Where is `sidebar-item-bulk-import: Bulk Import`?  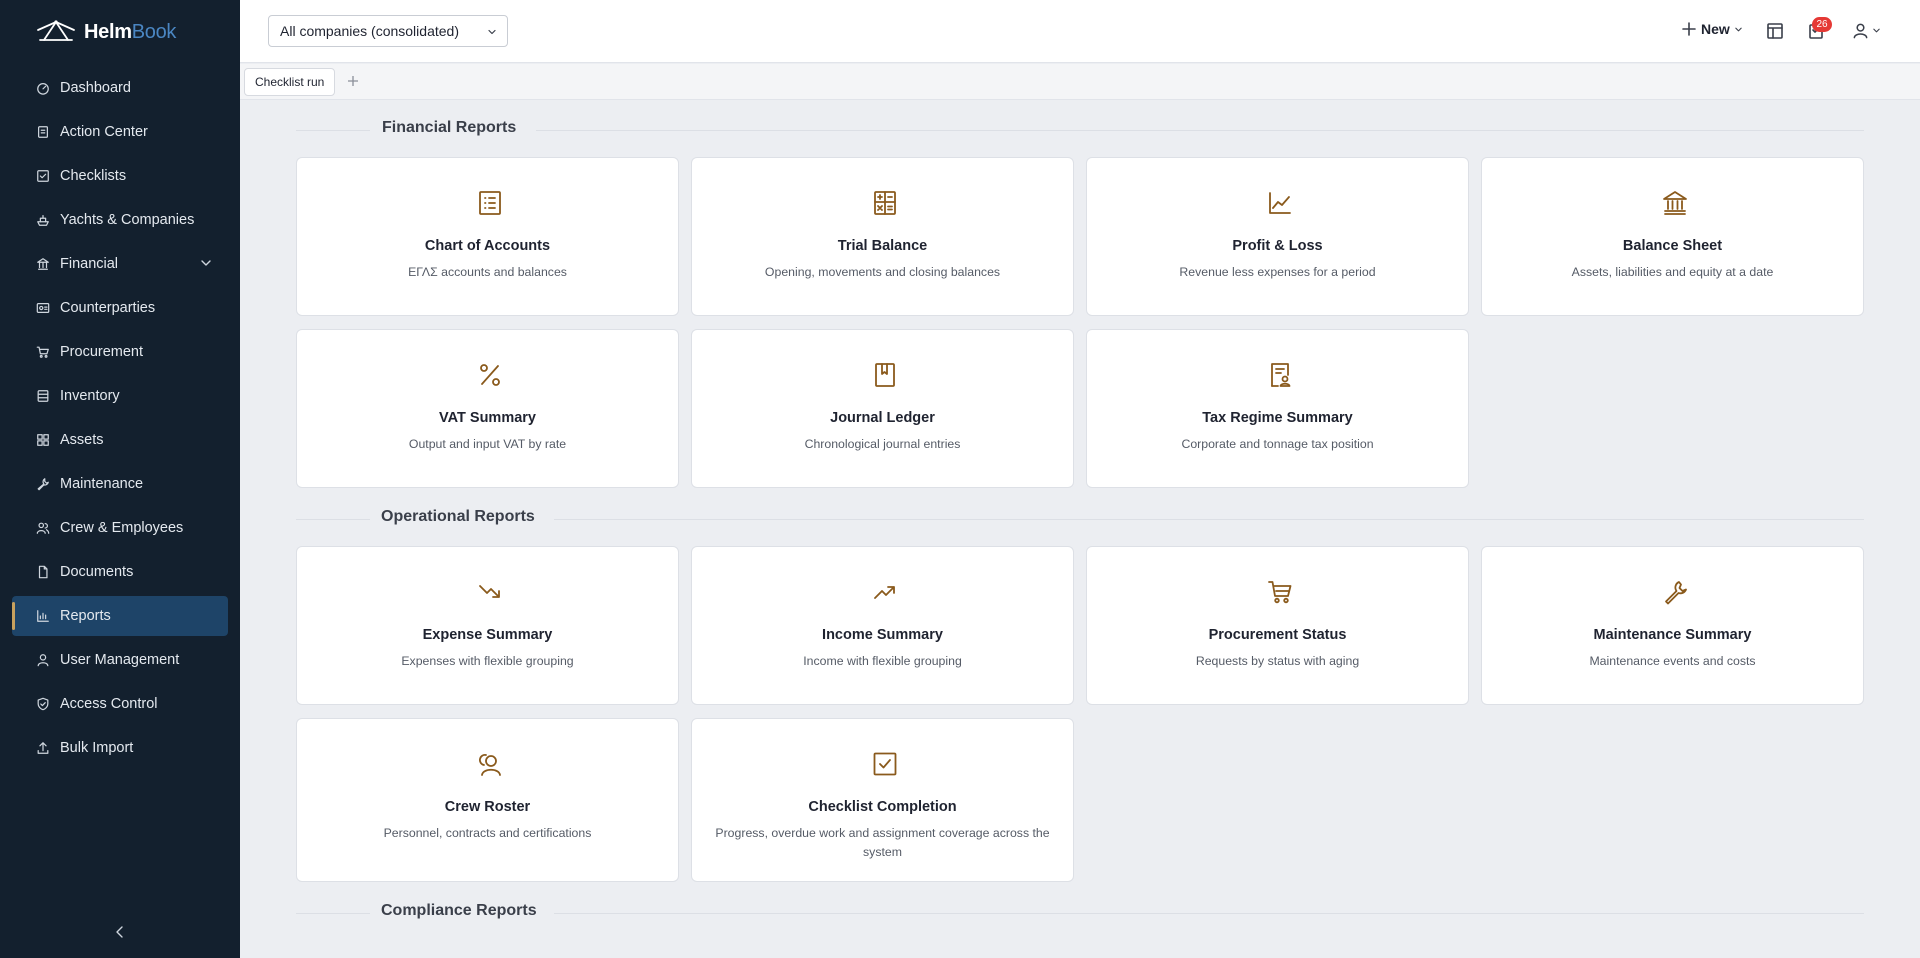 sidebar-item-bulk-import: Bulk Import is located at coordinates (120, 748).